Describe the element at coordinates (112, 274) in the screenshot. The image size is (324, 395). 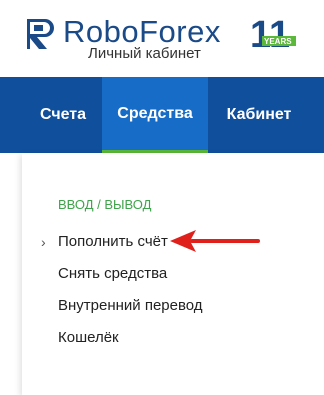
I see `menu-item-withdraw: Снять средства` at that location.